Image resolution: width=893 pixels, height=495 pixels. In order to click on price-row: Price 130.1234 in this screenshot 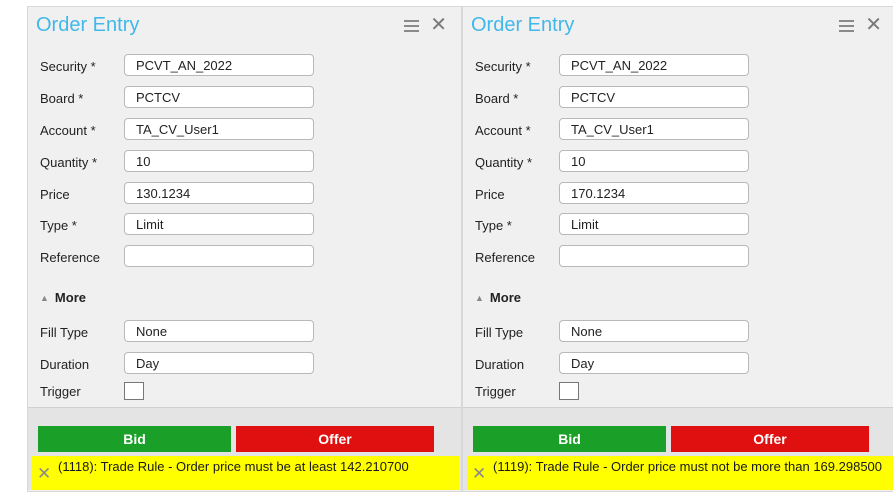, I will do `click(244, 194)`.